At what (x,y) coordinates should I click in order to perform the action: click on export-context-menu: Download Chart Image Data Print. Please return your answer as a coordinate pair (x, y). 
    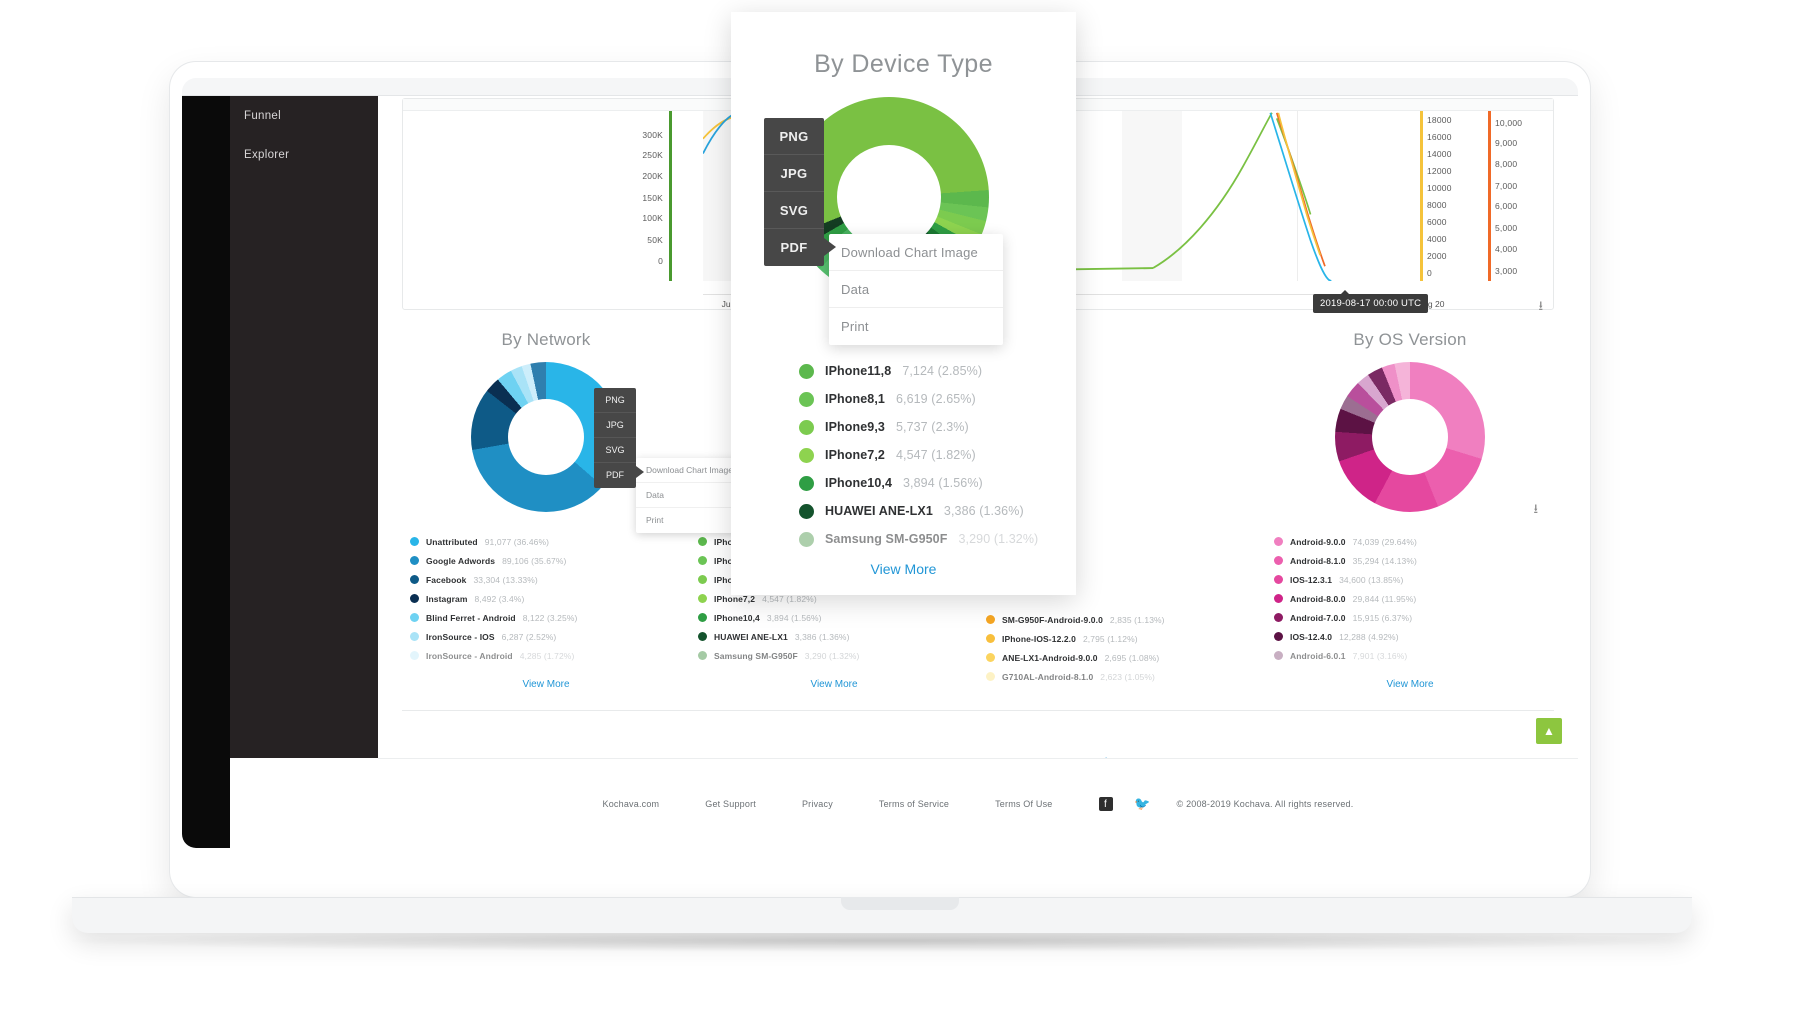
    Looking at the image, I should click on (916, 289).